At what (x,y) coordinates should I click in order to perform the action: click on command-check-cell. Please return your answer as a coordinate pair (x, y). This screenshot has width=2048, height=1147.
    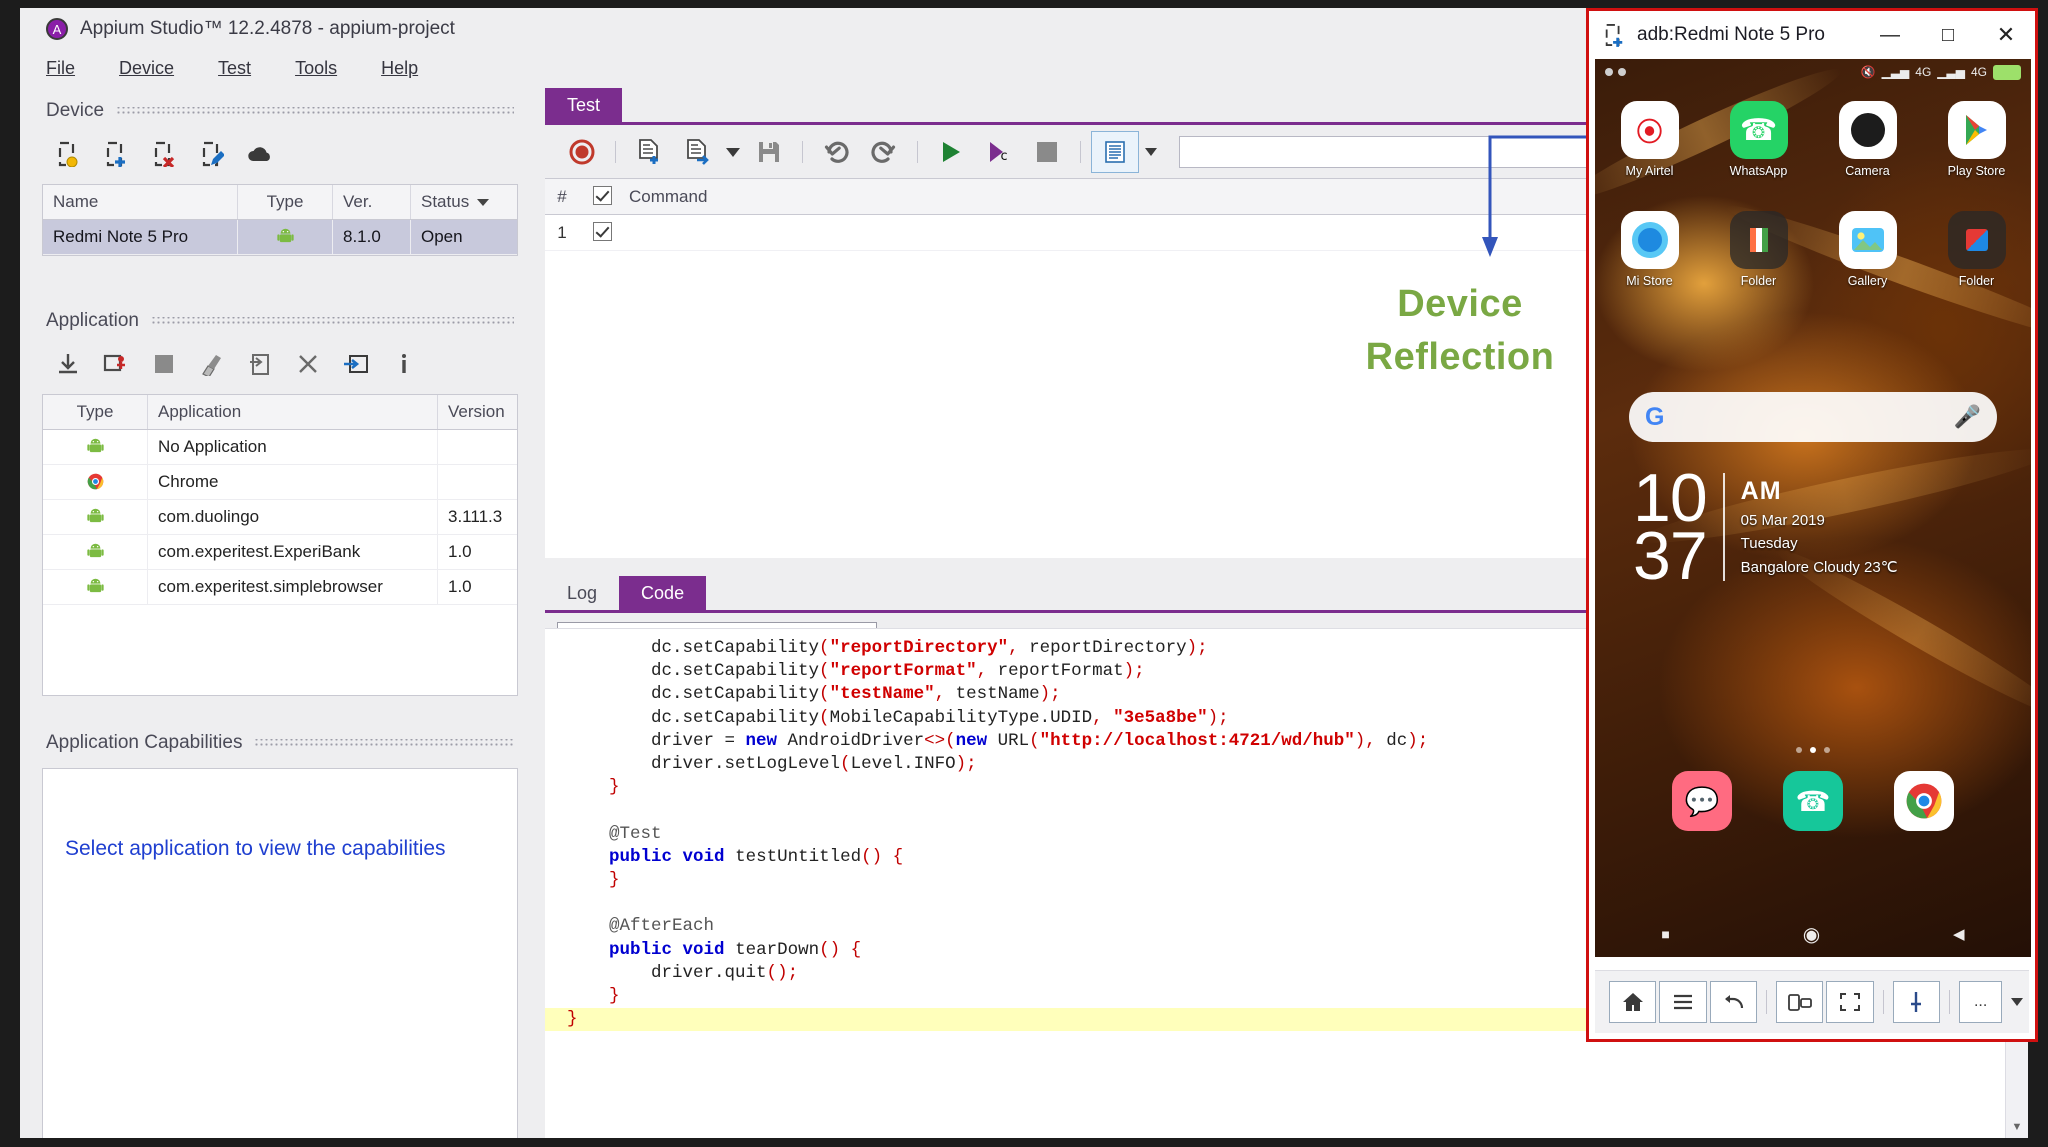
    Looking at the image, I should click on (602, 232).